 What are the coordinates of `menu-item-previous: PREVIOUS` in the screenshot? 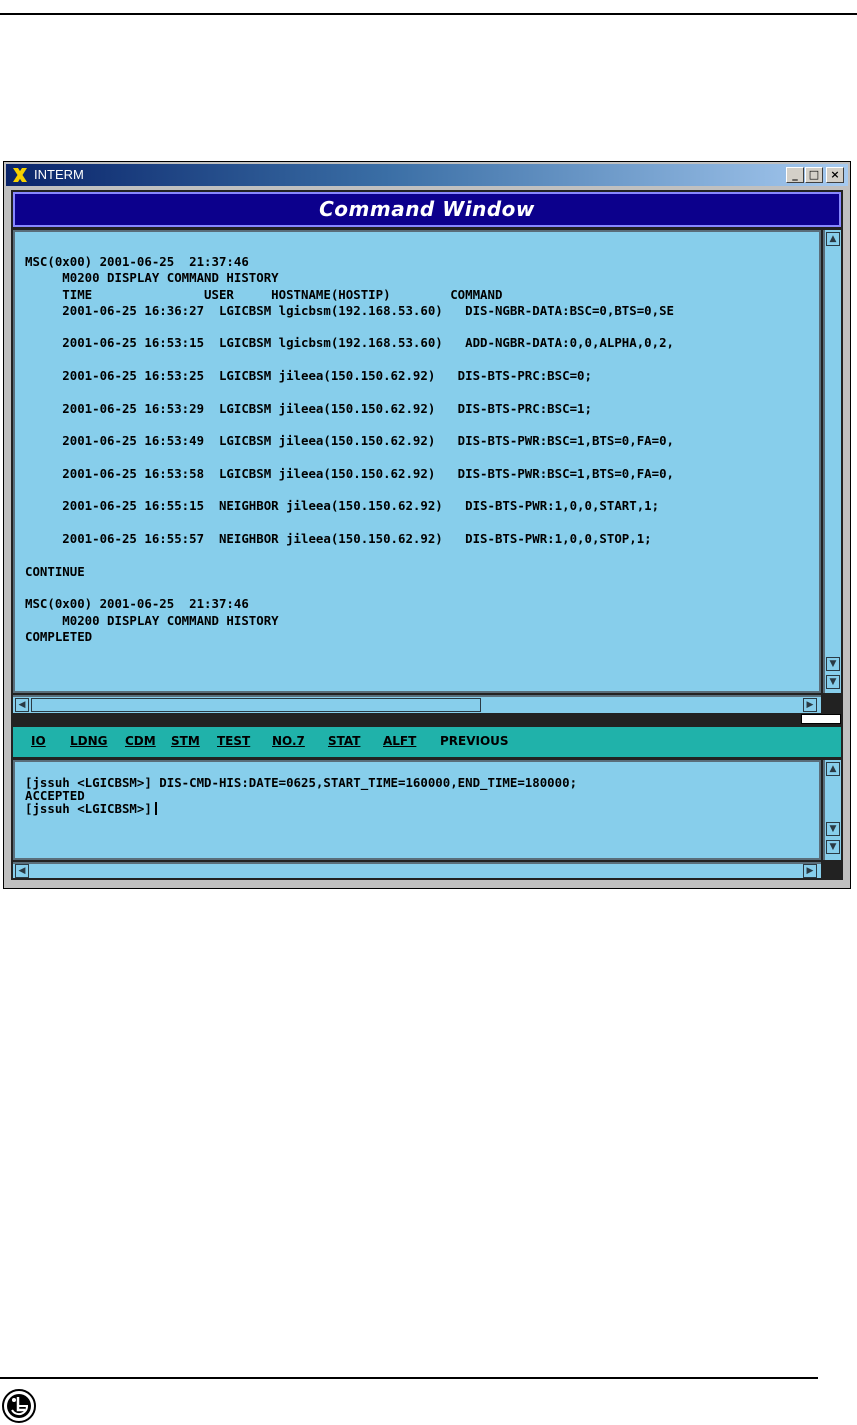 It's located at (474, 741).